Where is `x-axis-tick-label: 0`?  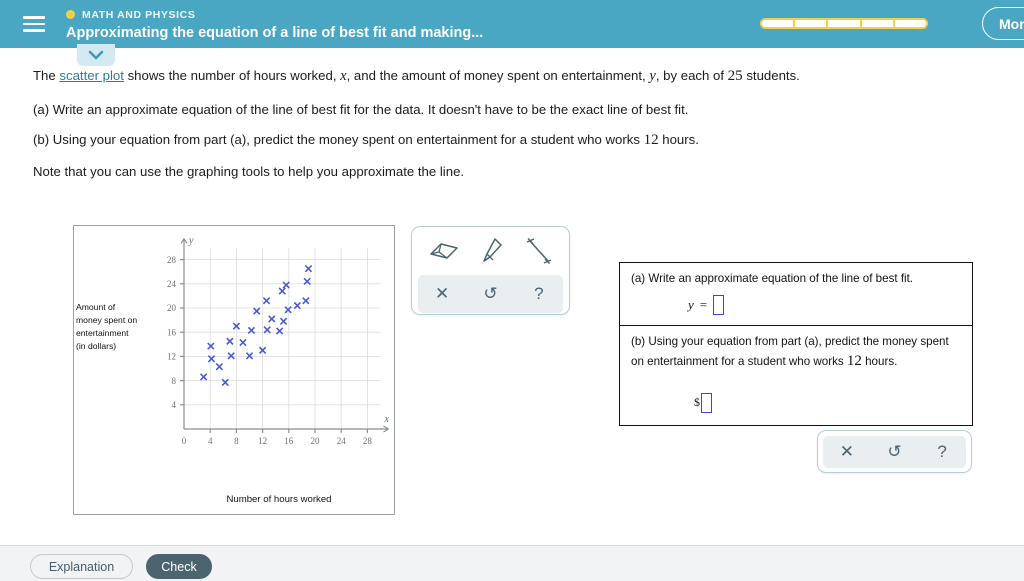 x-axis-tick-label: 0 is located at coordinates (184, 441).